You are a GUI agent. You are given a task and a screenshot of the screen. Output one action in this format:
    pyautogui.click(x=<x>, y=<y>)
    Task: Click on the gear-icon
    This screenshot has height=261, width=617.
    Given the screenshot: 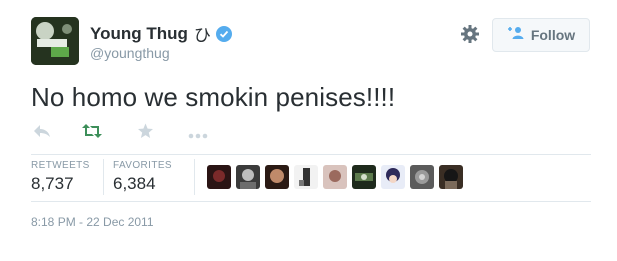 What is the action you would take?
    pyautogui.click(x=470, y=34)
    